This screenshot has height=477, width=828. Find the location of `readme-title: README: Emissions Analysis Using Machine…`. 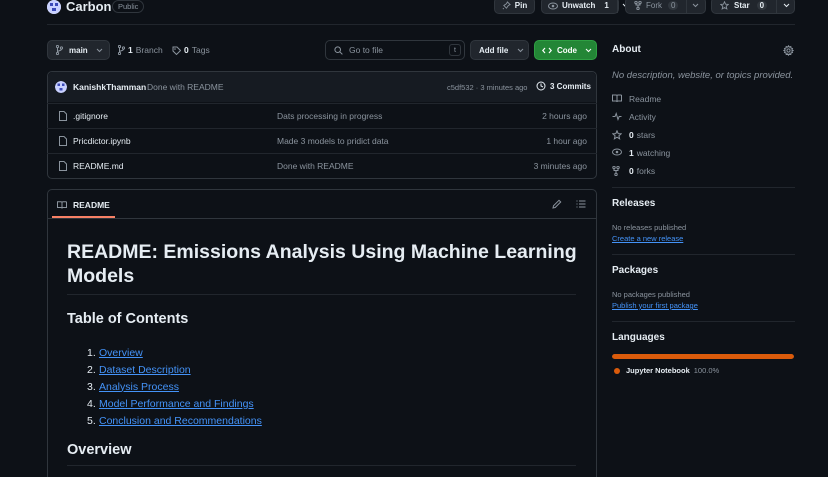

readme-title: README: Emissions Analysis Using Machine… is located at coordinates (322, 264).